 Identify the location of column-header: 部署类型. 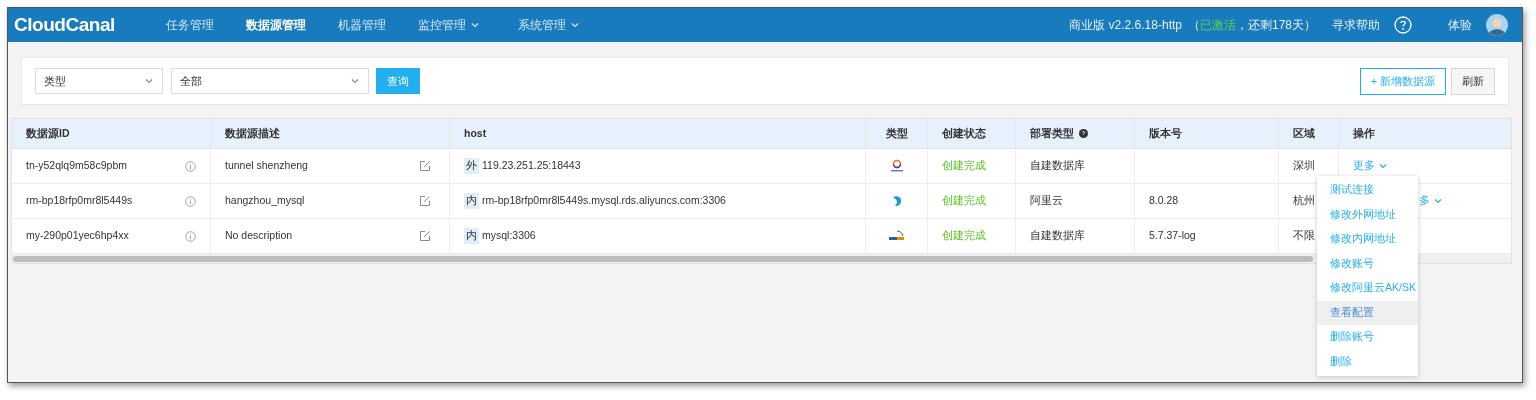
(1052, 133).